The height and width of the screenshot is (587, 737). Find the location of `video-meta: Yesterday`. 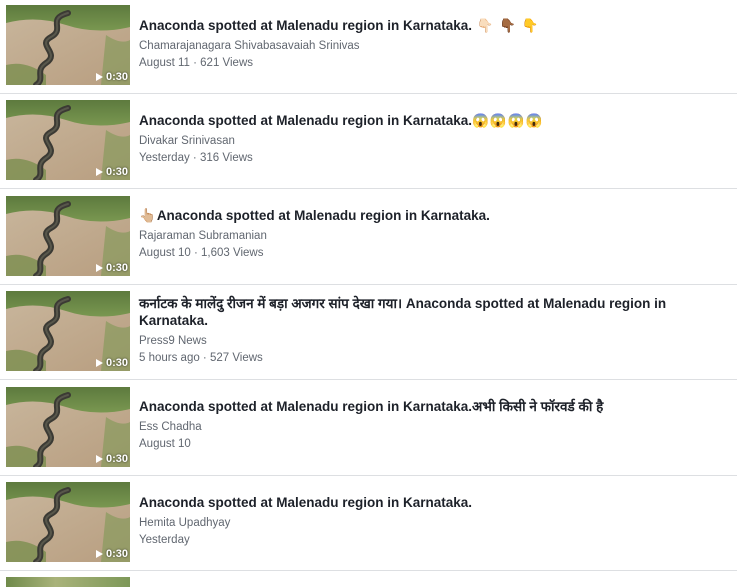

video-meta: Yesterday is located at coordinates (164, 540).